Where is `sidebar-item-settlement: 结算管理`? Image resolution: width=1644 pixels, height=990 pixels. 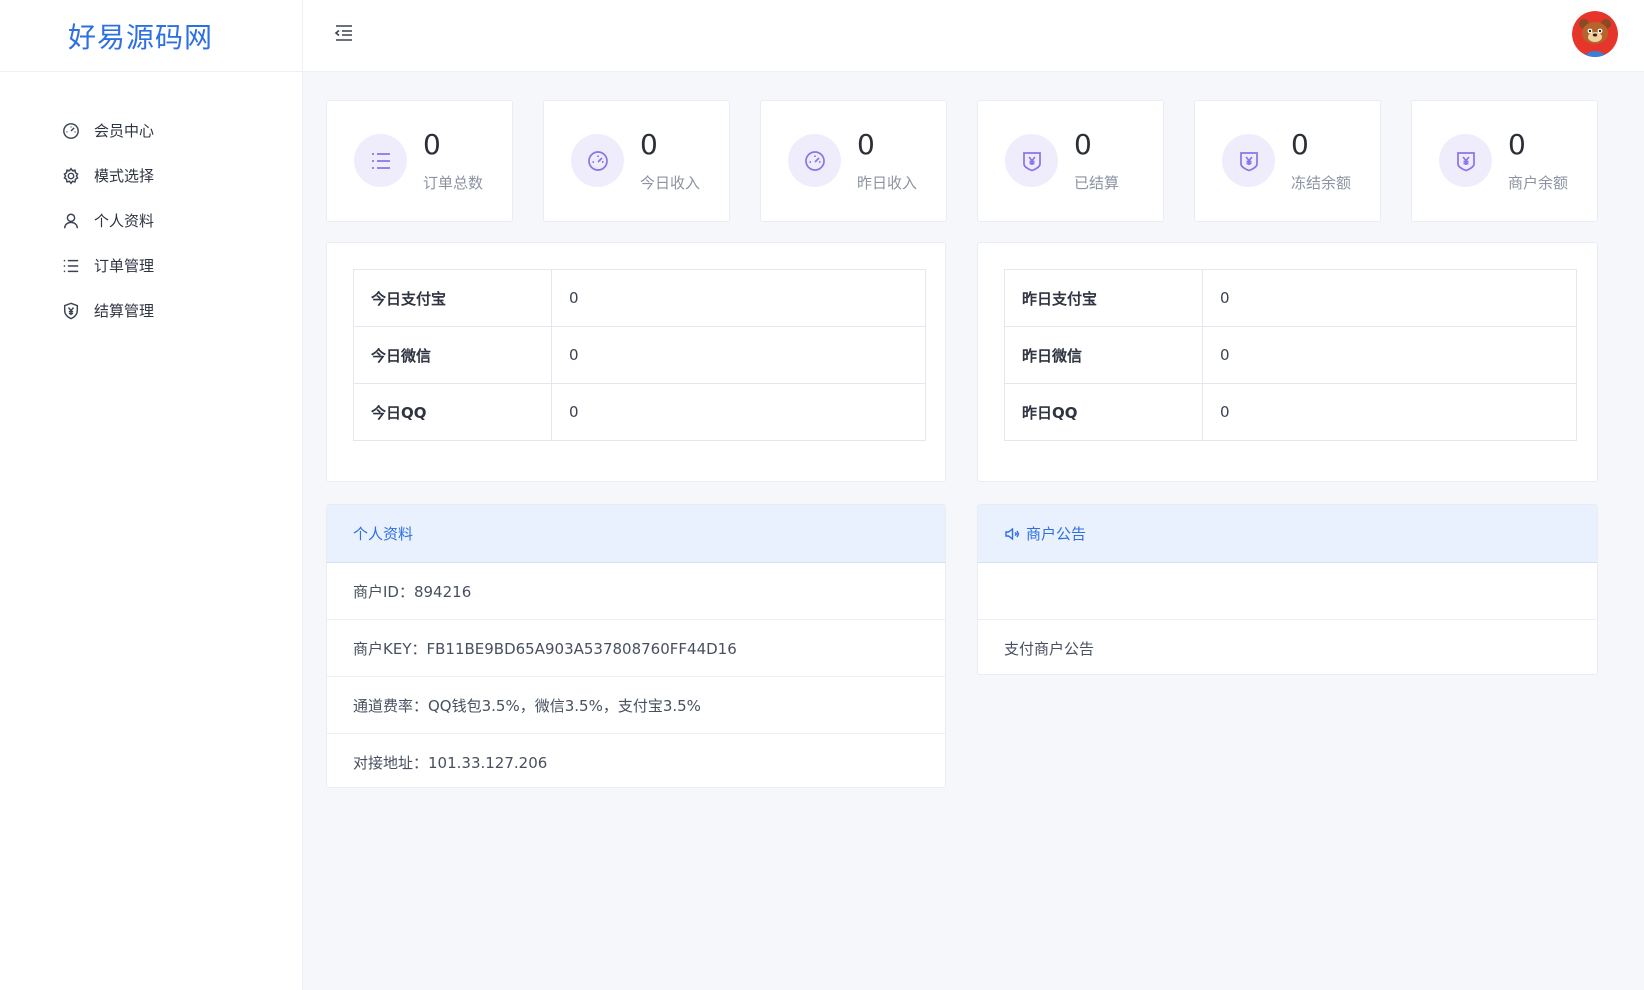 sidebar-item-settlement: 结算管理 is located at coordinates (151, 310).